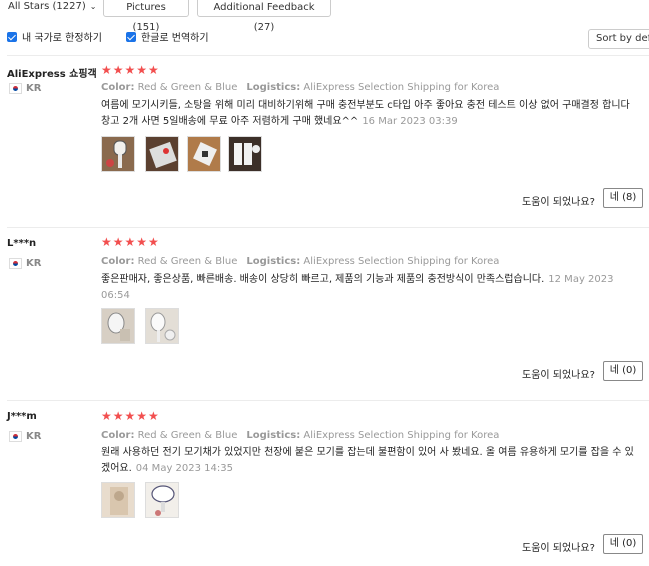  What do you see at coordinates (618, 39) in the screenshot?
I see `sort-dropdown: Sort by default` at bounding box center [618, 39].